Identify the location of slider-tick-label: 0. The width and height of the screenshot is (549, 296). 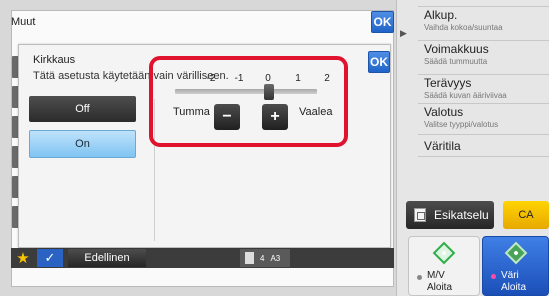
(268, 78).